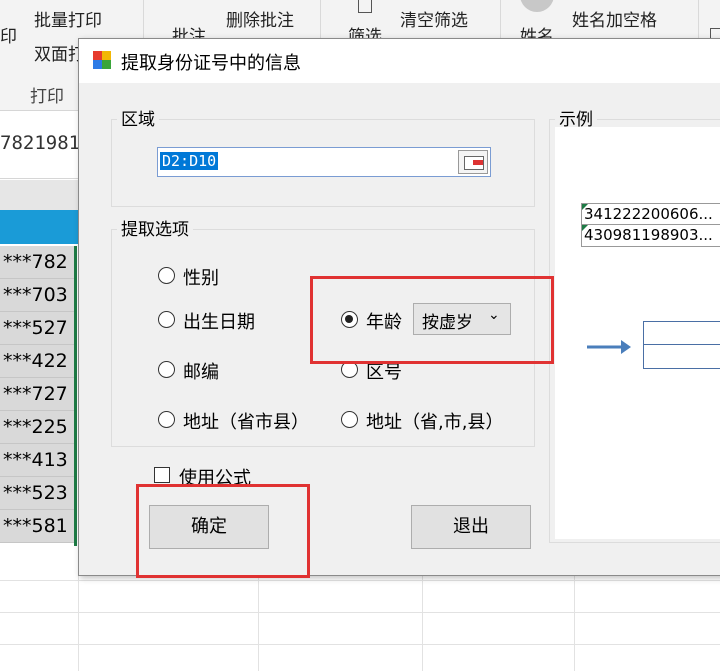 This screenshot has width=720, height=671. Describe the element at coordinates (473, 162) in the screenshot. I see `range-select-icon` at that location.